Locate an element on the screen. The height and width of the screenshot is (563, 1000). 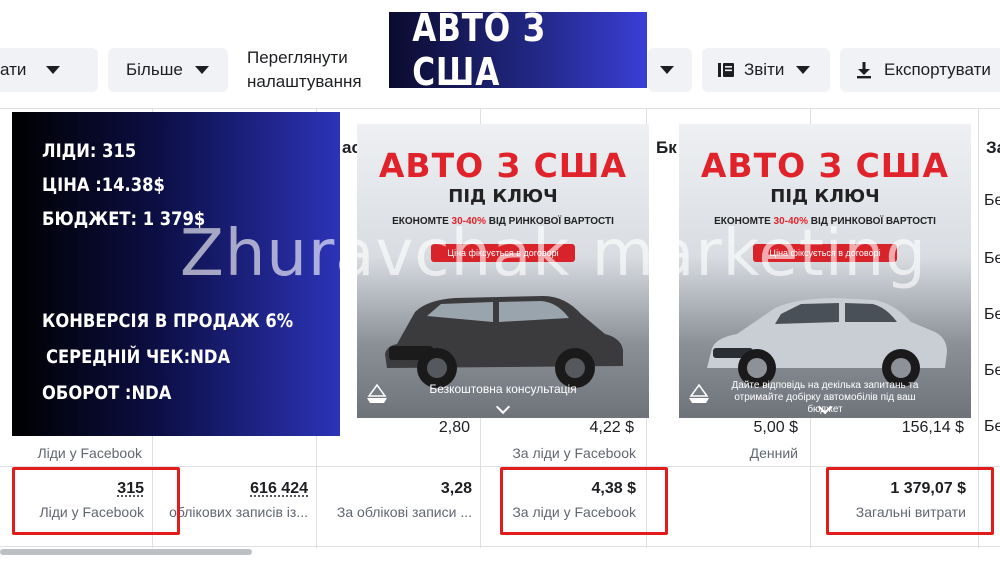
banner-title: АВТО З США is located at coordinates (479, 50).